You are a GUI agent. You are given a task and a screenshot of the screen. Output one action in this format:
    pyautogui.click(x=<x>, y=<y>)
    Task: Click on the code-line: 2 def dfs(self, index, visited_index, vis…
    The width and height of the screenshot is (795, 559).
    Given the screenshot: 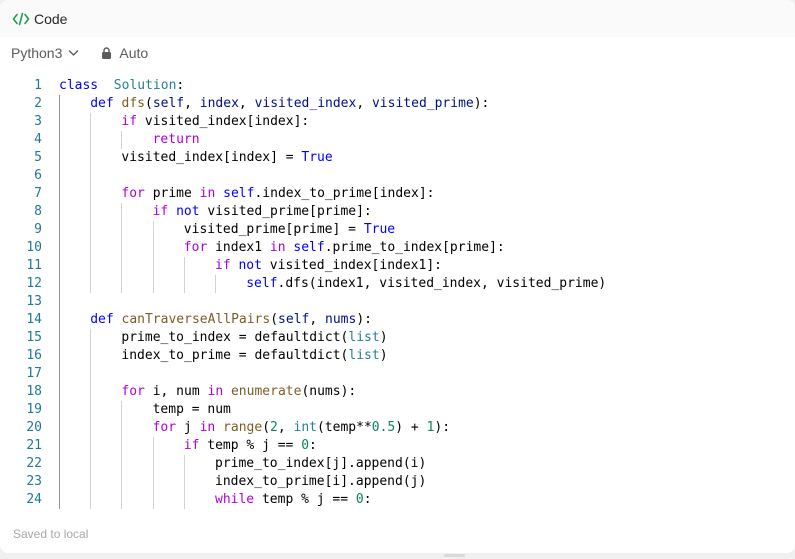 What is the action you would take?
    pyautogui.click(x=397, y=104)
    